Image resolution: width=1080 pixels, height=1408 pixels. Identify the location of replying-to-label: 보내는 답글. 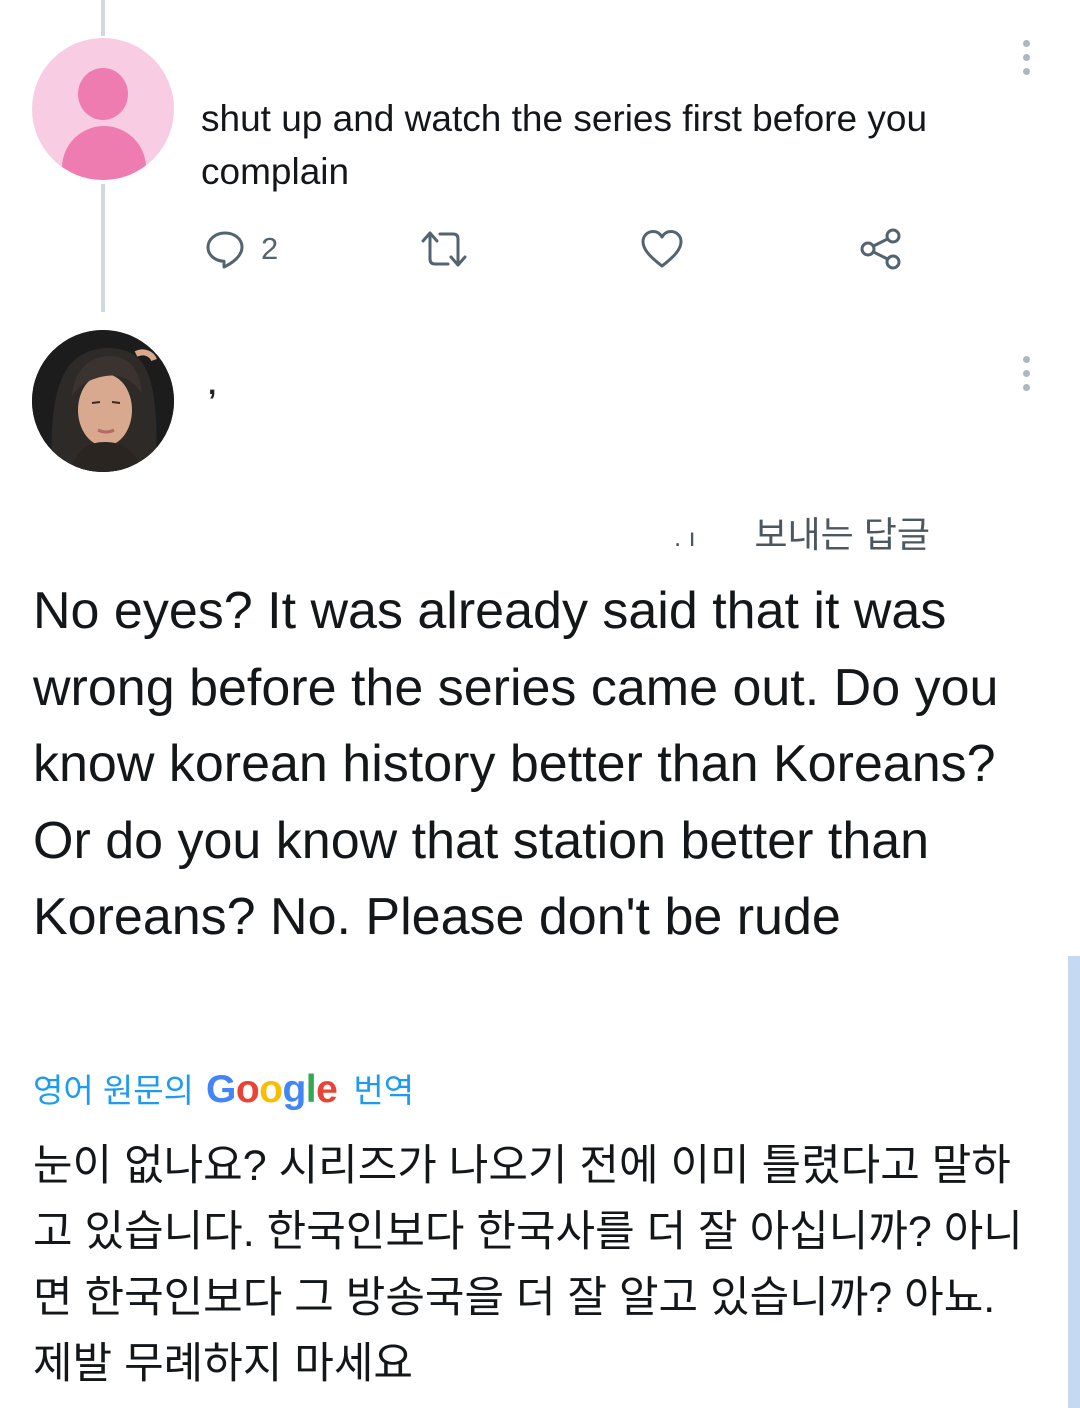
(842, 534).